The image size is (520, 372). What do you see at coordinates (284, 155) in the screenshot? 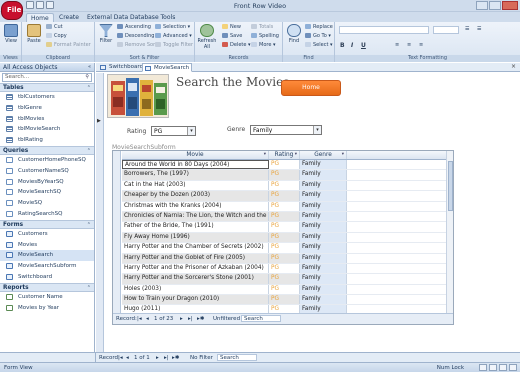
I see `column-header-rating: Rating ▾` at bounding box center [284, 155].